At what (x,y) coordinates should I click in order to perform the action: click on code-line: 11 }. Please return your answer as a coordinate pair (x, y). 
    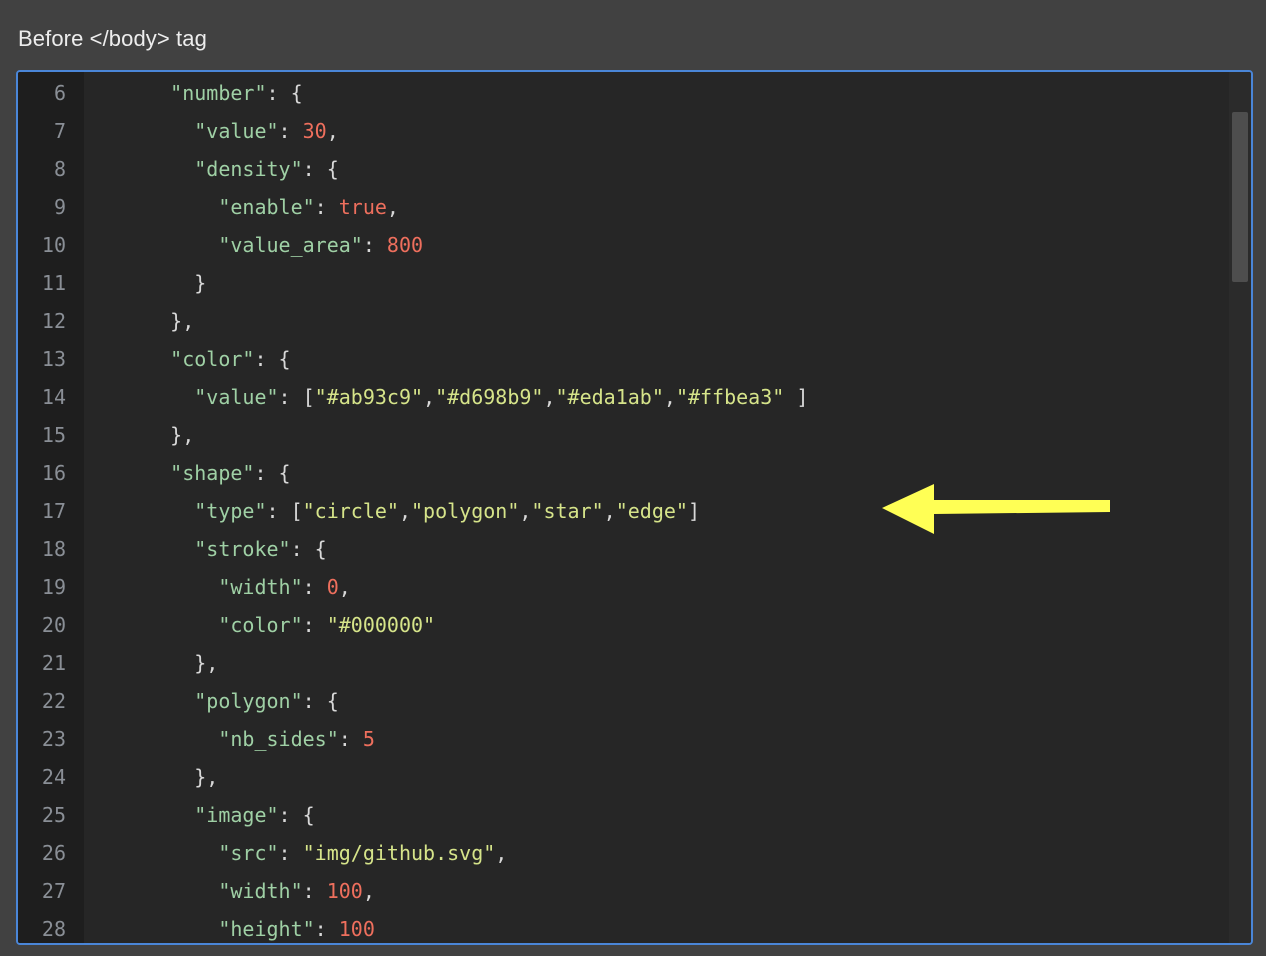
    Looking at the image, I should click on (623, 283).